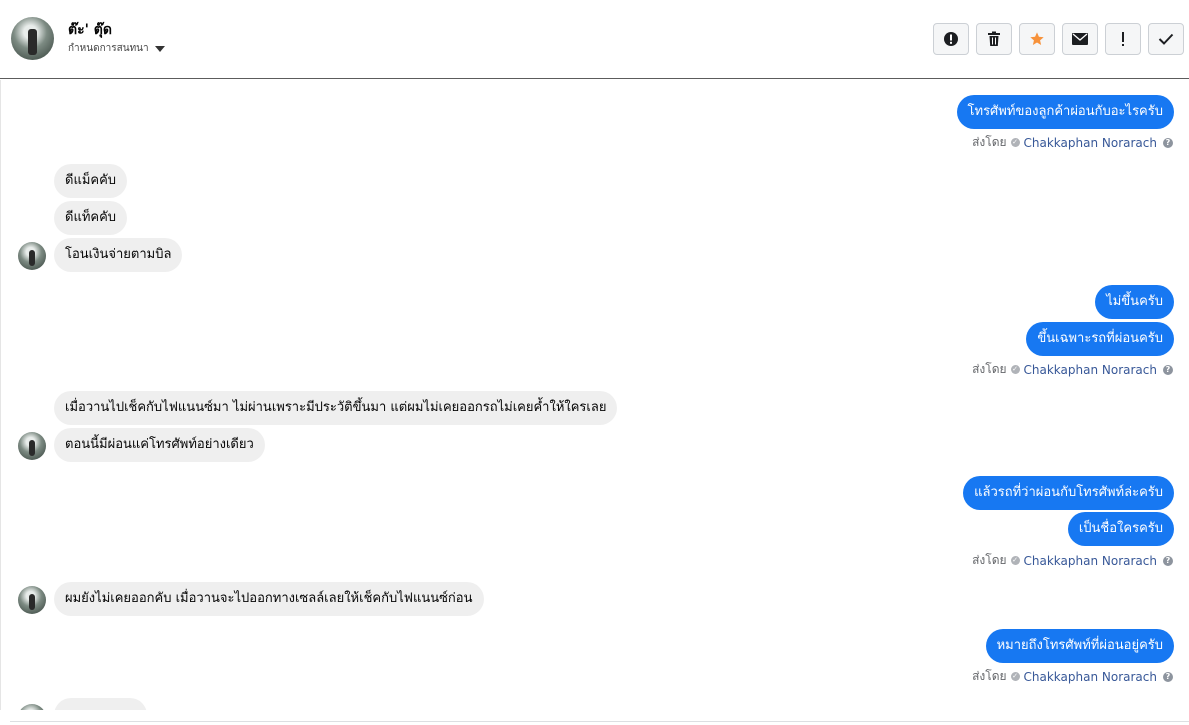 The height and width of the screenshot is (725, 1189). Describe the element at coordinates (1100, 339) in the screenshot. I see `outgoing-message: ขึ้นเฉพาะรถที่ผ่อนครับ` at that location.